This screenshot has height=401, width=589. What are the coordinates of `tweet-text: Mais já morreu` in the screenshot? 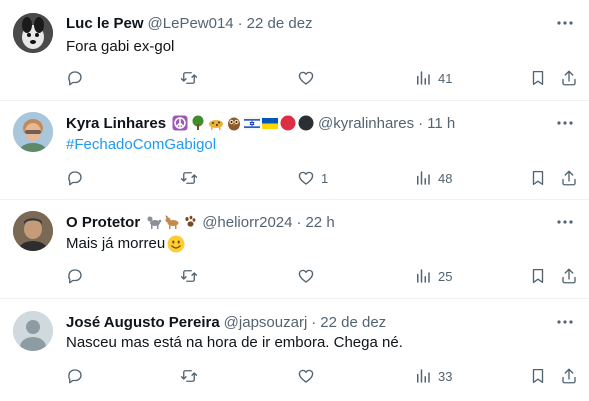 It's located at (116, 243).